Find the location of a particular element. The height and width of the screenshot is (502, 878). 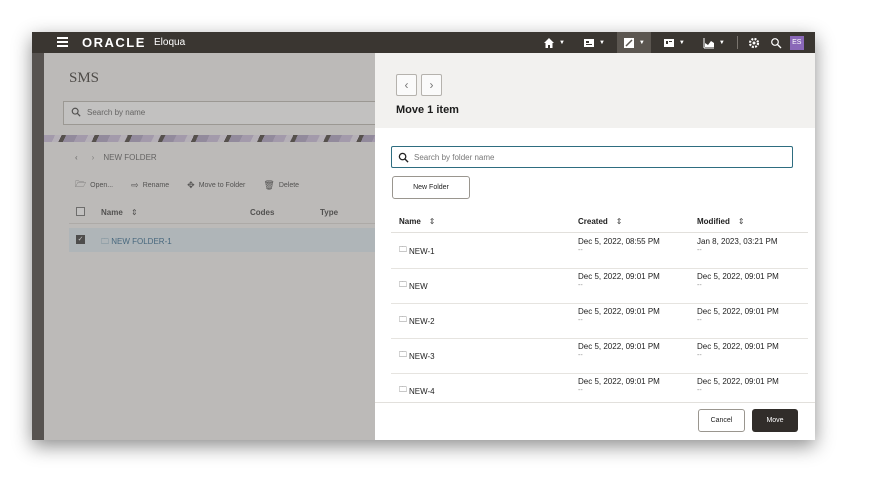

folder-name-cell: 🗀 NEW-3 is located at coordinates (417, 356).